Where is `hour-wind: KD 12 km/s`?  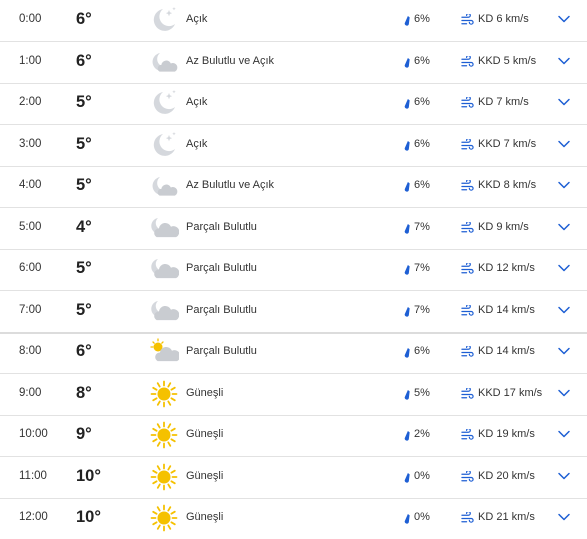
hour-wind: KD 12 km/s is located at coordinates (506, 268).